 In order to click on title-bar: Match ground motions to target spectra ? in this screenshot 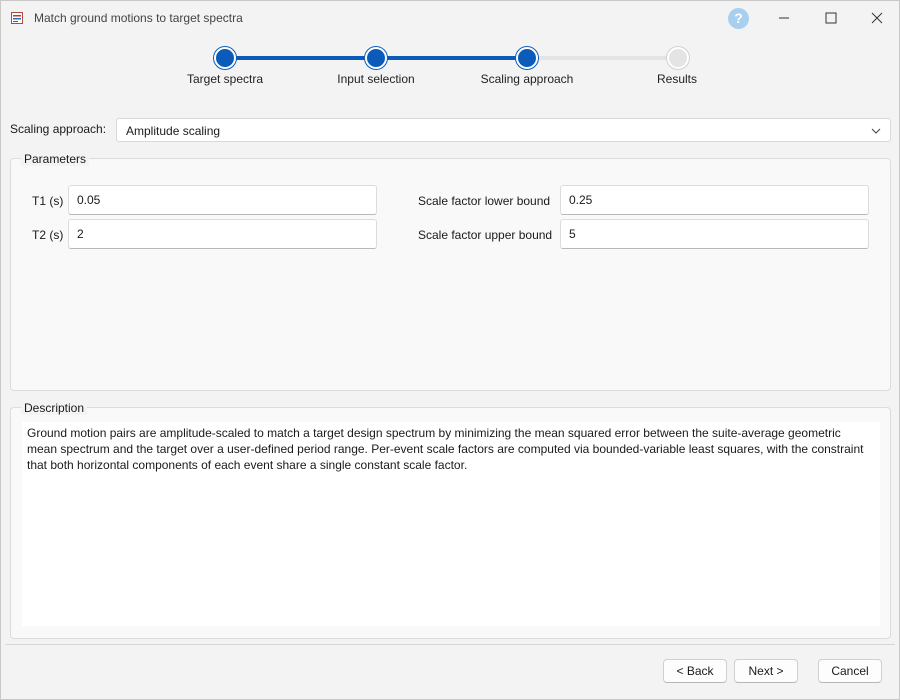, I will do `click(450, 18)`.